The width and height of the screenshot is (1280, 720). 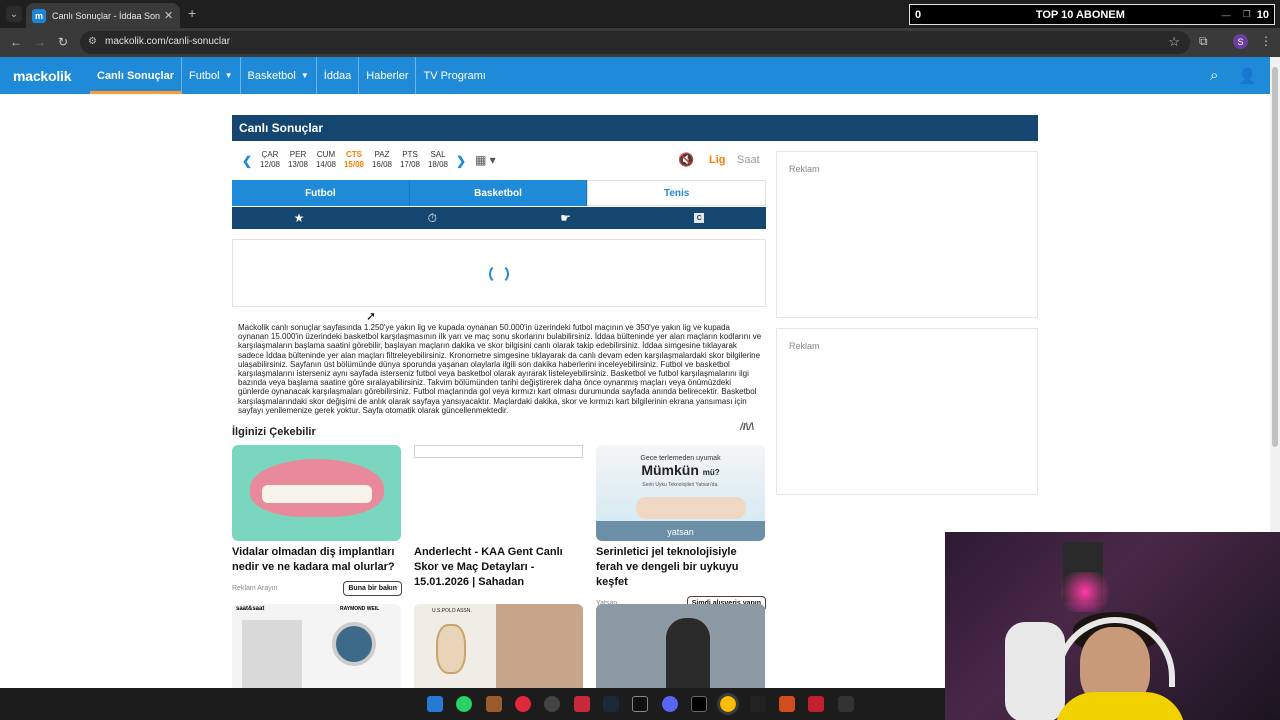 I want to click on site-info-icon: ⚙, so click(x=92, y=41).